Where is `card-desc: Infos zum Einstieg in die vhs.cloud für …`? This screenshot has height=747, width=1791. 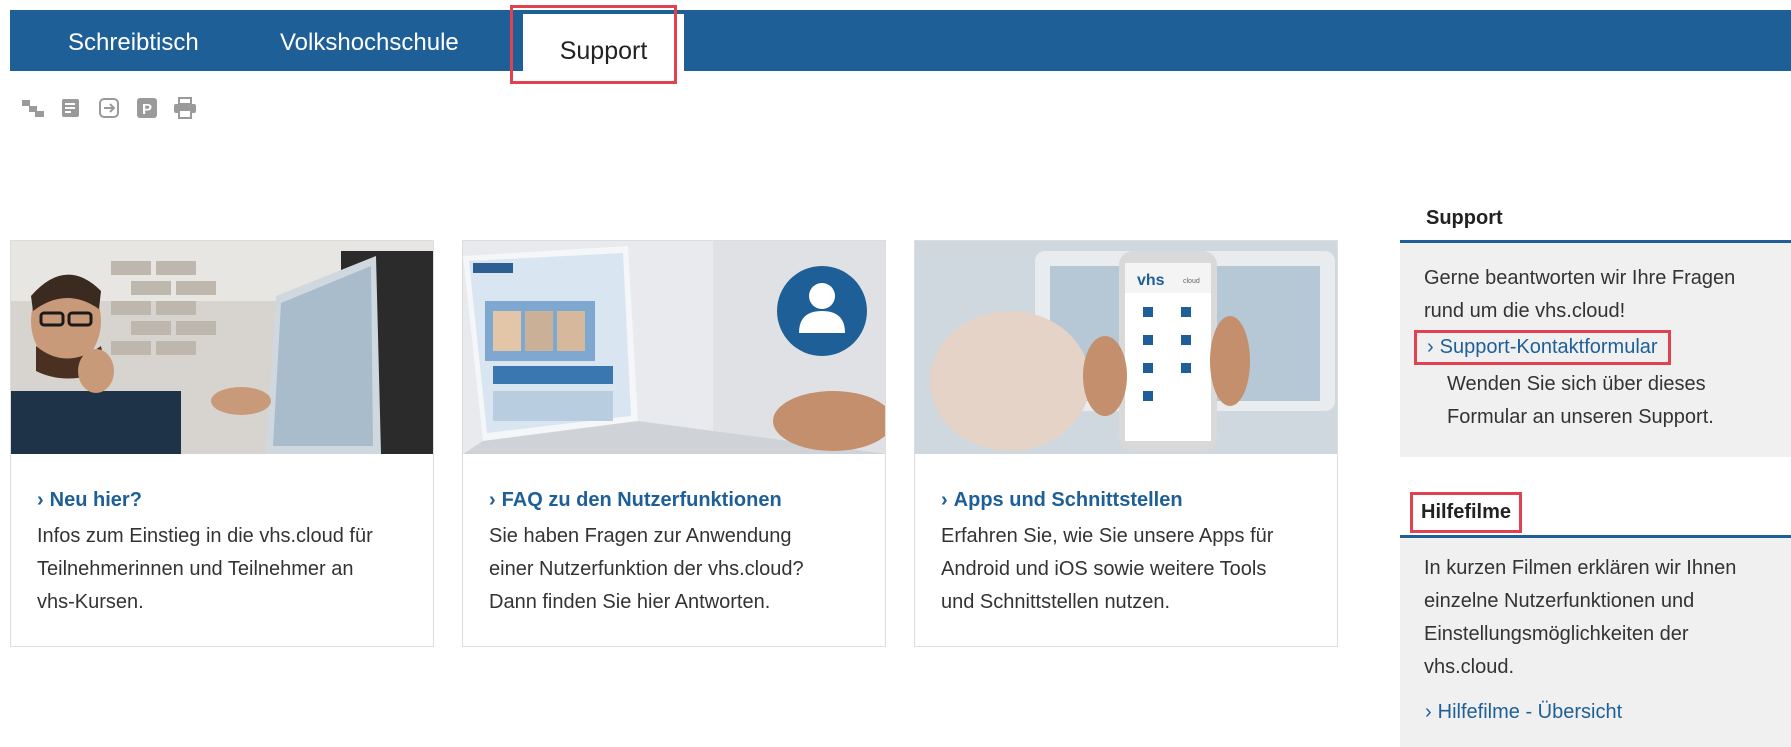
card-desc: Infos zum Einstieg in die vhs.cloud für … is located at coordinates (205, 569).